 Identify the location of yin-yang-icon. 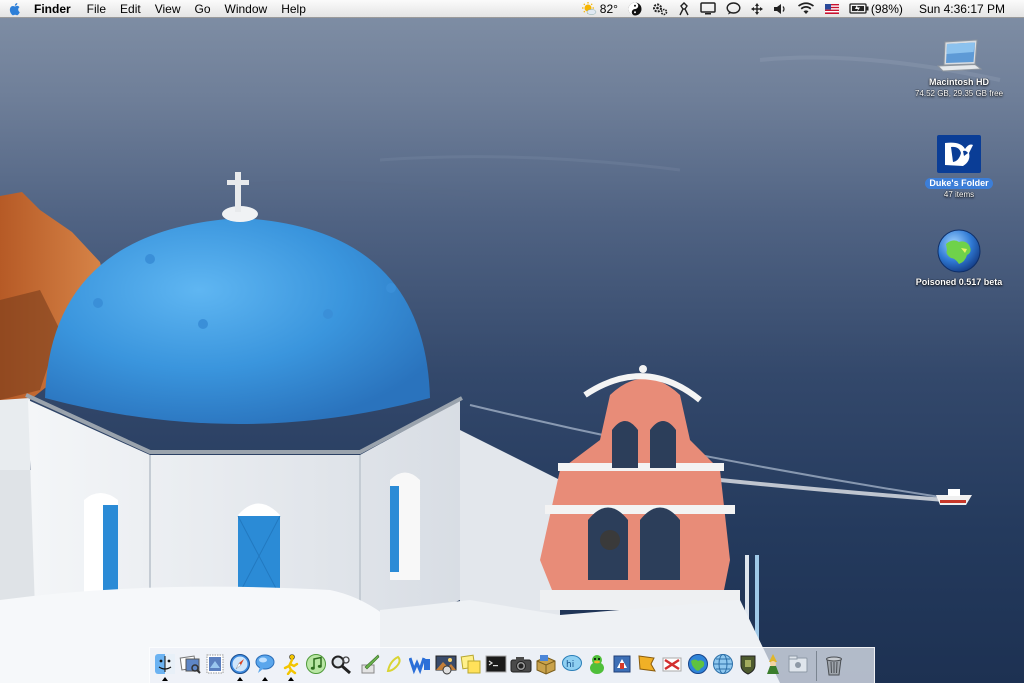
(635, 9).